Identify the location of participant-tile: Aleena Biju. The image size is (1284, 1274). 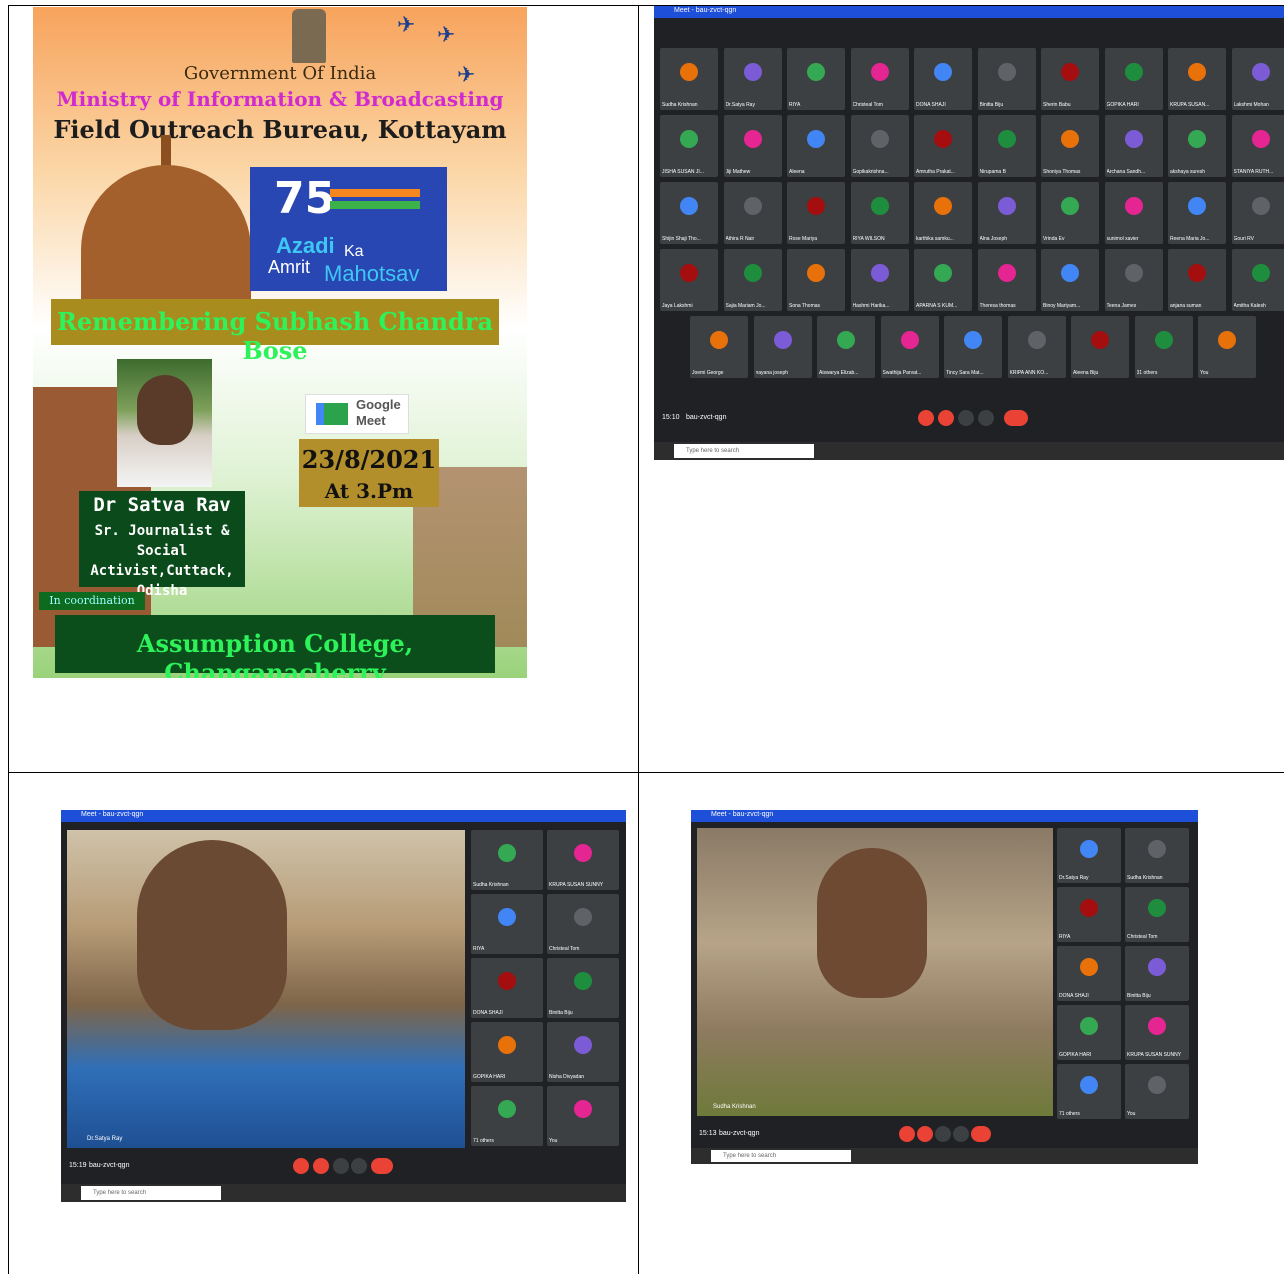
(1100, 347).